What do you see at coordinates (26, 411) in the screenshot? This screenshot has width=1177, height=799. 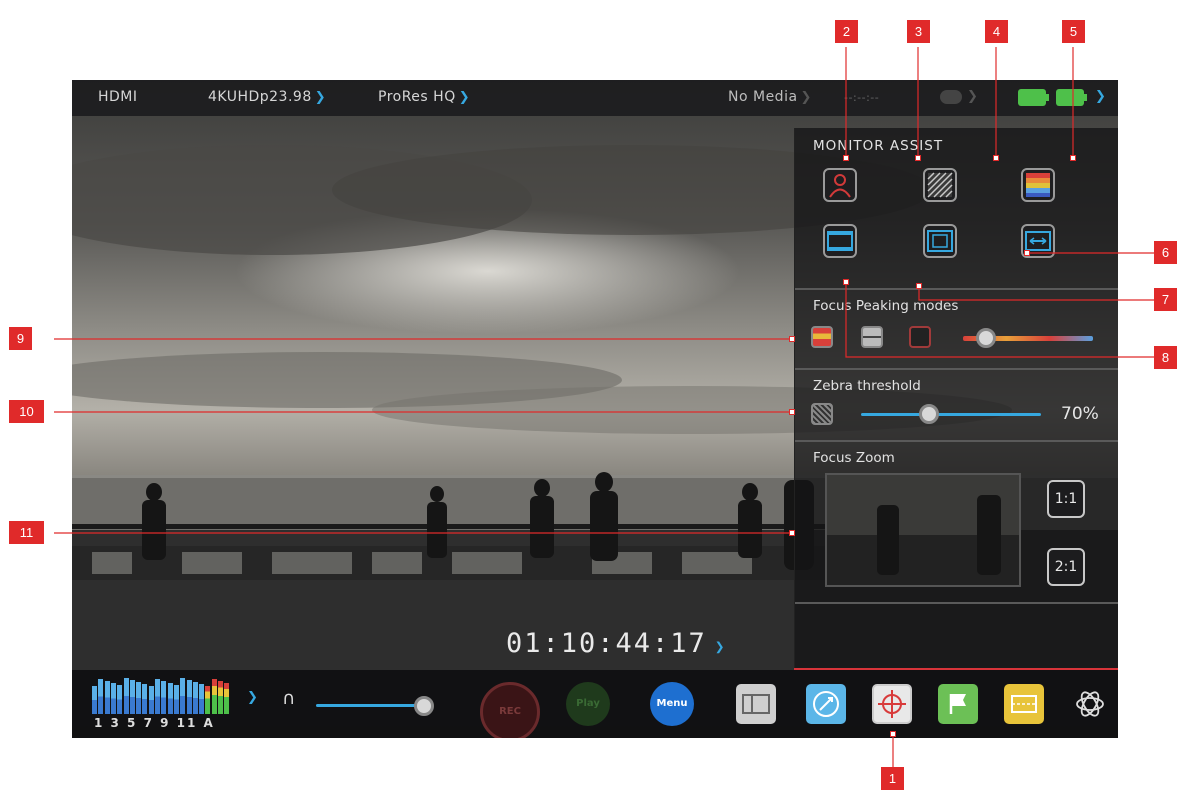 I see `callout-10: 10` at bounding box center [26, 411].